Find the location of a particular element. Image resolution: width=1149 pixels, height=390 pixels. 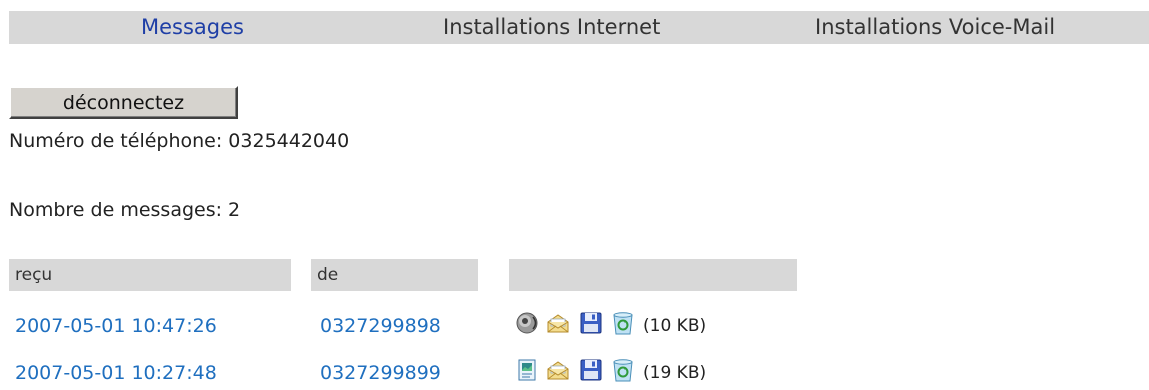

message-received-link: 2007-05-01 10:47:26 is located at coordinates (116, 326).